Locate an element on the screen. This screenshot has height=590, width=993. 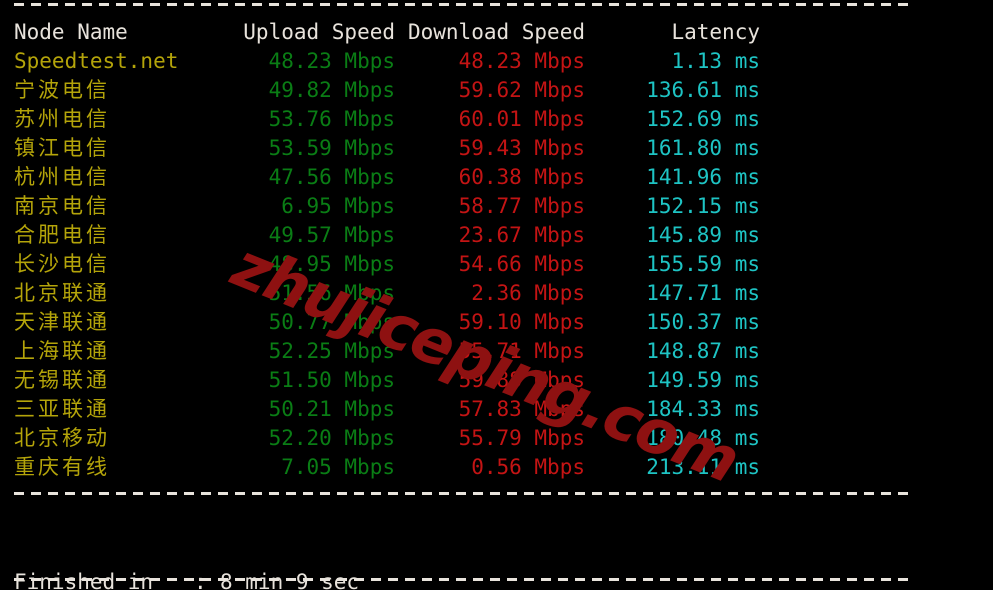
download-speed-cell: 58.77 Mbps is located at coordinates (521, 206).